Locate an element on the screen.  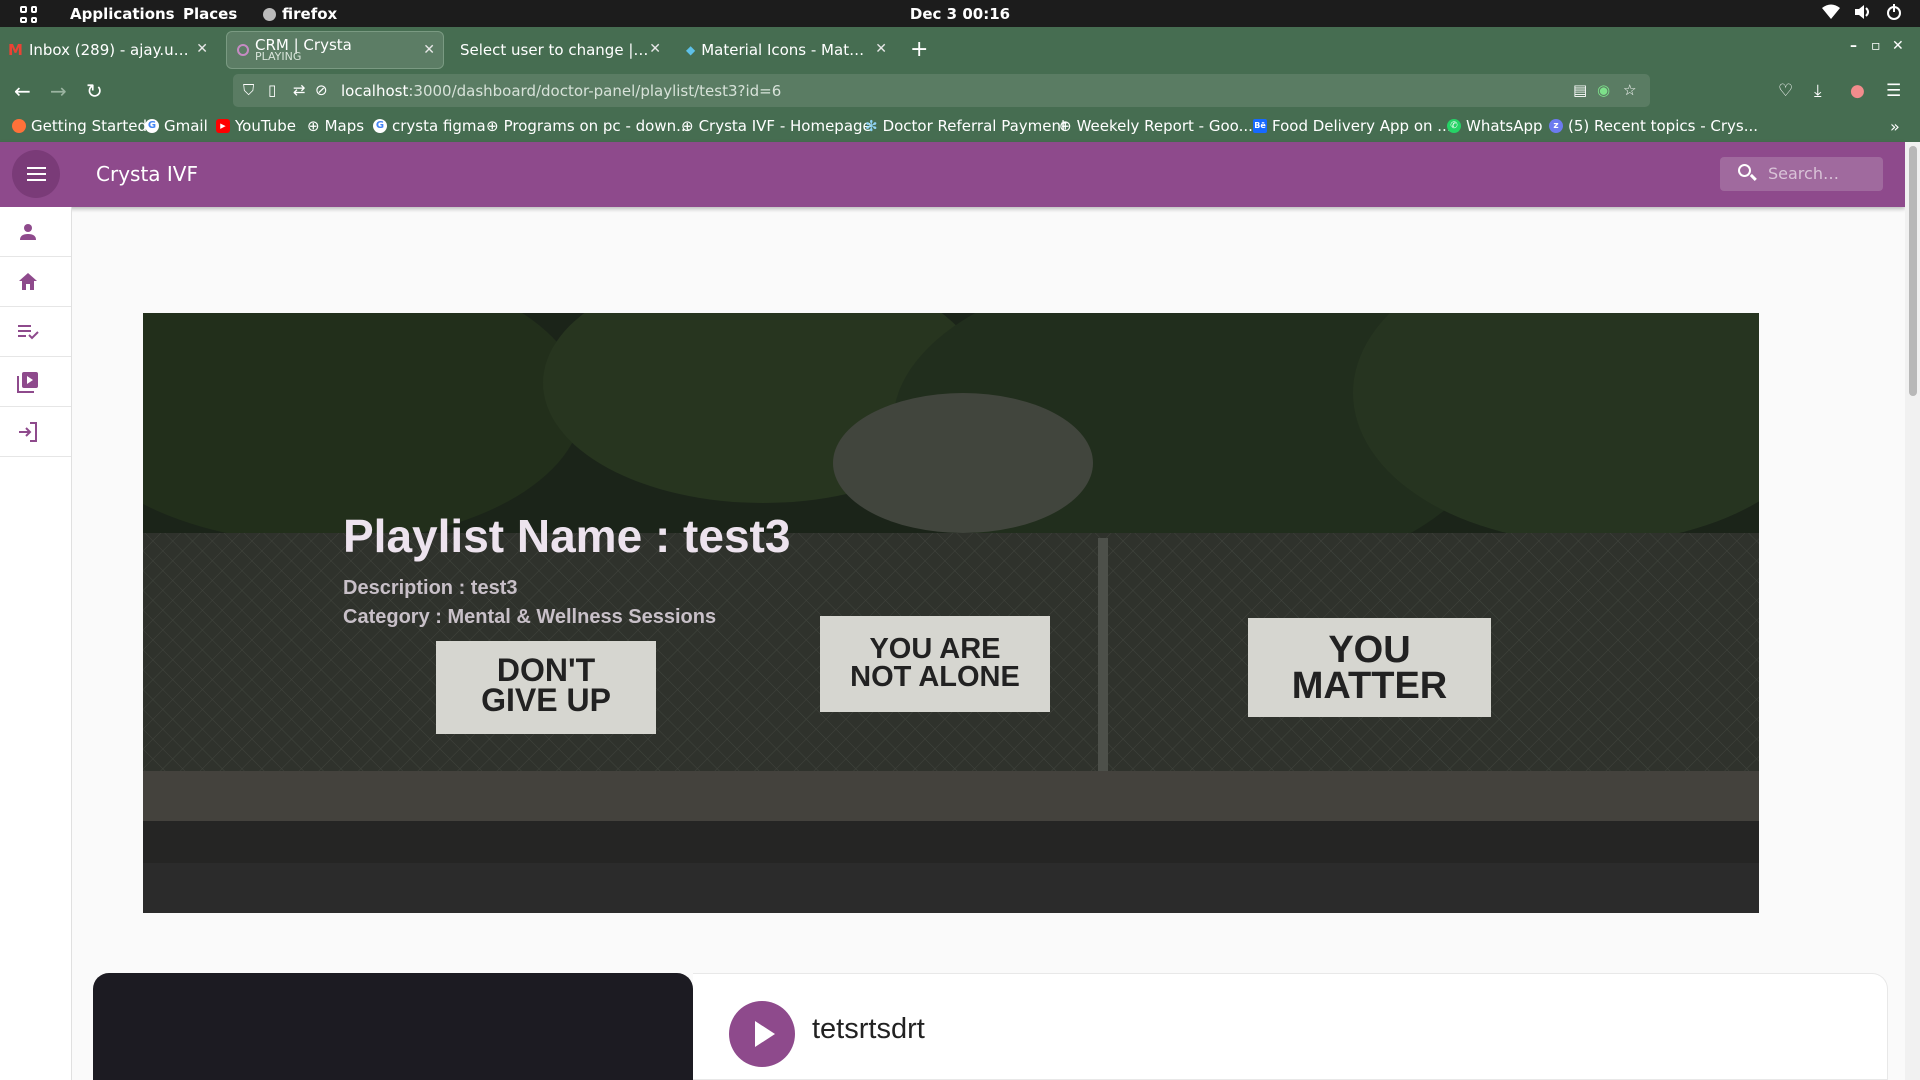
downloads-icon: ⤓ is located at coordinates (1818, 91).